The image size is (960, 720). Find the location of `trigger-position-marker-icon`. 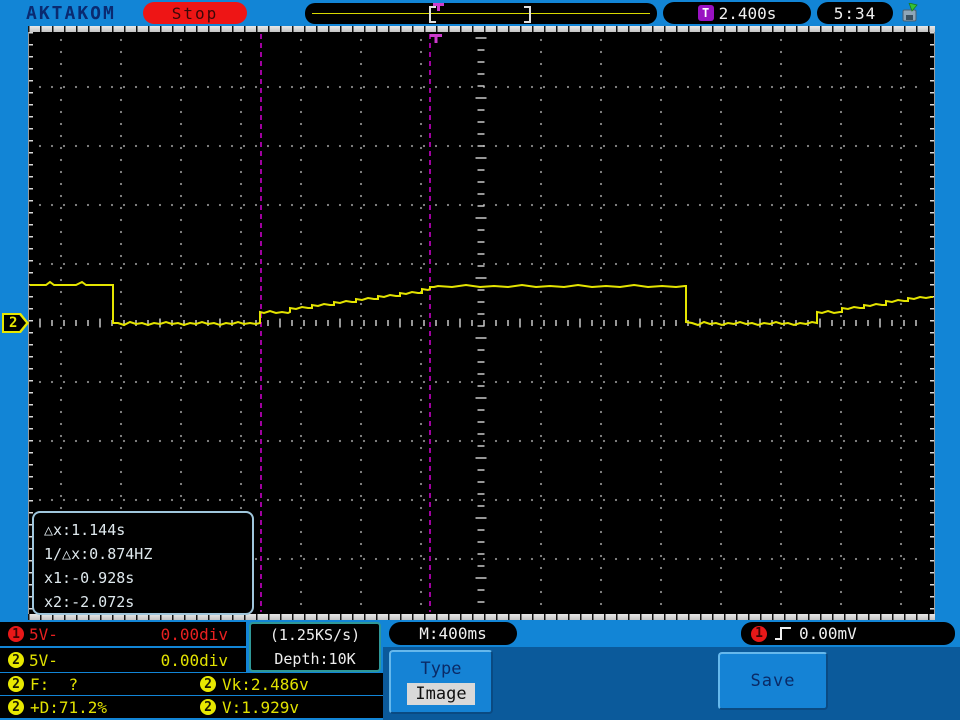

trigger-position-marker-icon is located at coordinates (438, 7).